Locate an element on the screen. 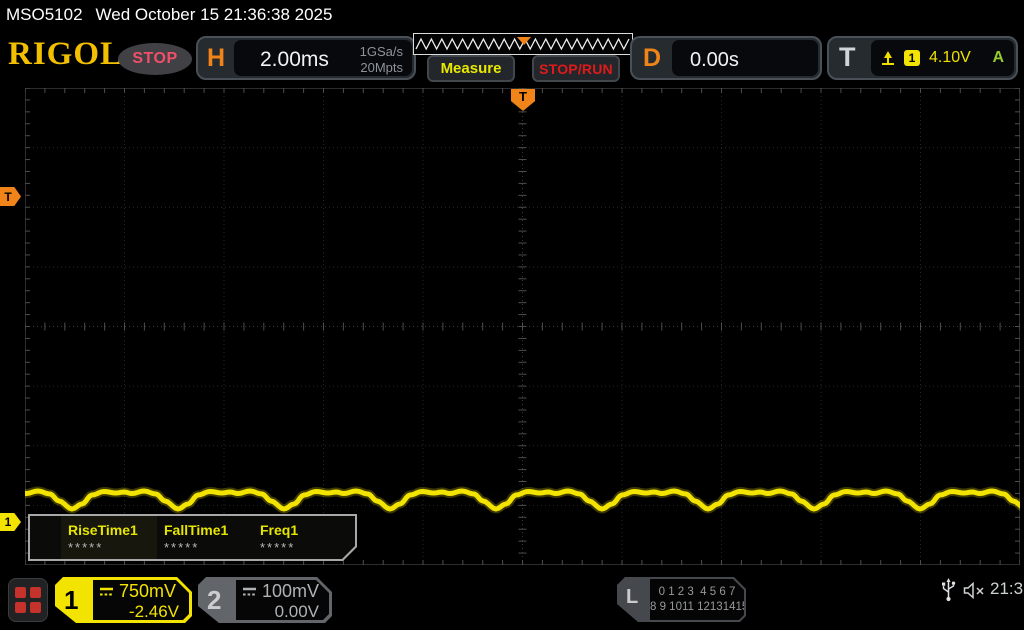 This screenshot has height=630, width=1024. measurement-label: RiseTime1 is located at coordinates (103, 530).